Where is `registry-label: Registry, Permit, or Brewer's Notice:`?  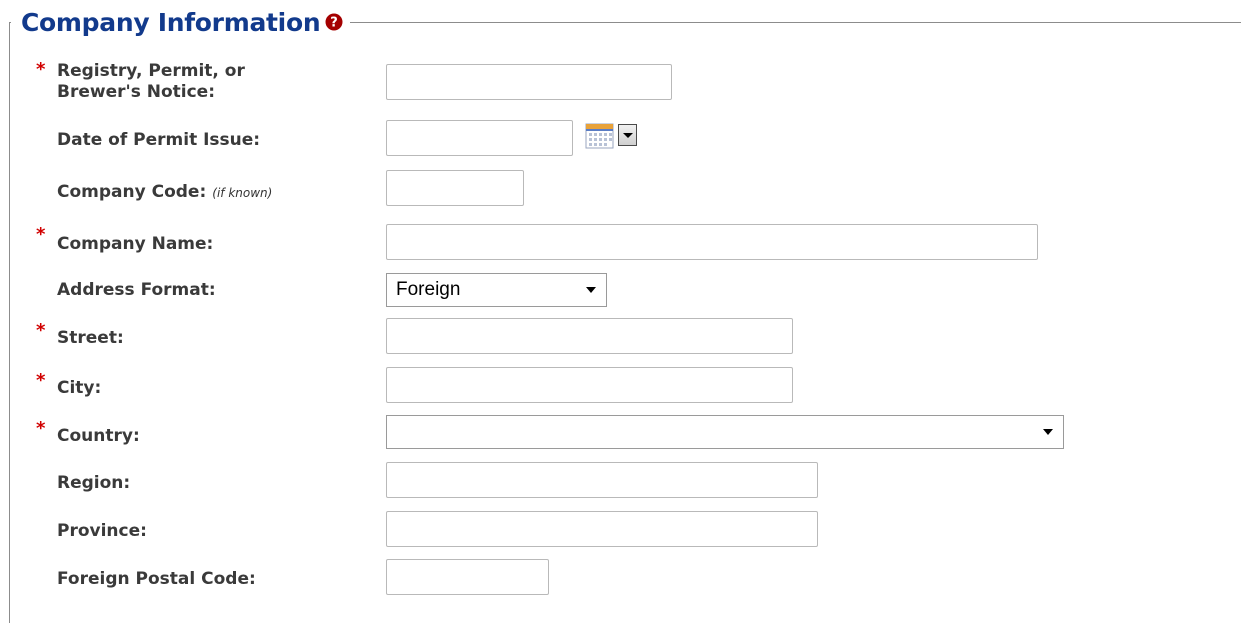
registry-label: Registry, Permit, or Brewer's Notice: is located at coordinates (151, 82).